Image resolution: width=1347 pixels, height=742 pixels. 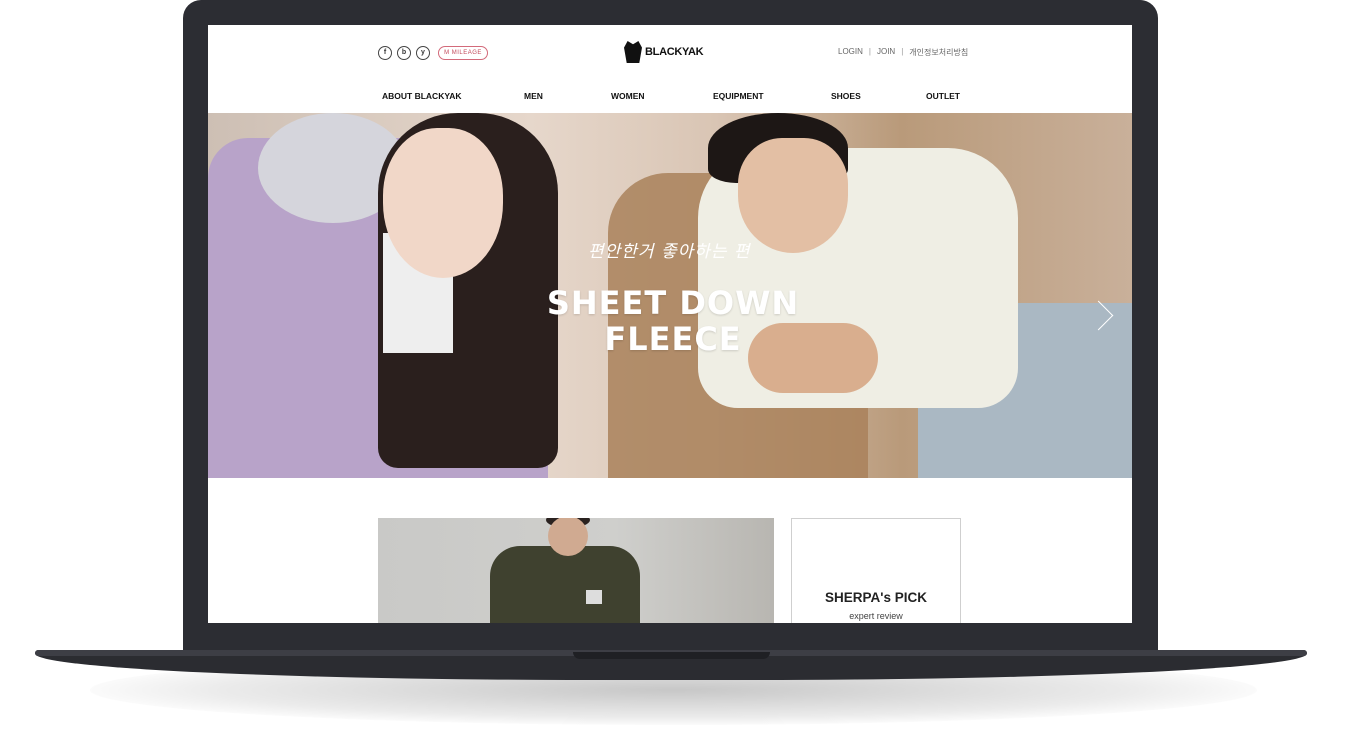 What do you see at coordinates (876, 597) in the screenshot?
I see `sherpas-pick-title: SHERPA's PICK` at bounding box center [876, 597].